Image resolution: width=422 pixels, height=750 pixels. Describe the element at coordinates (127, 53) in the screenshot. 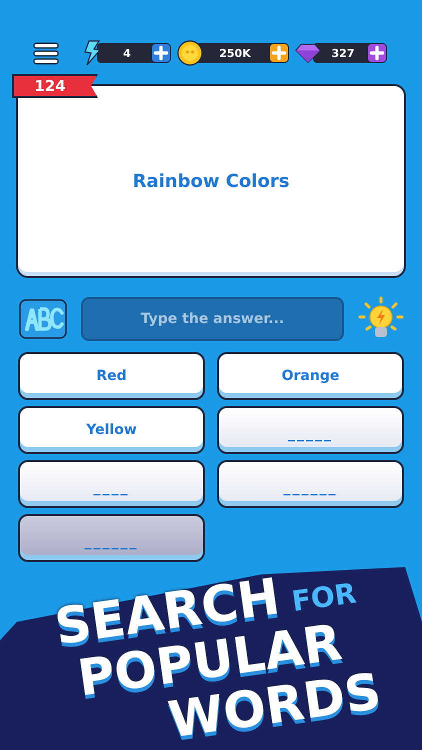

I see `currency-amount: 4` at that location.